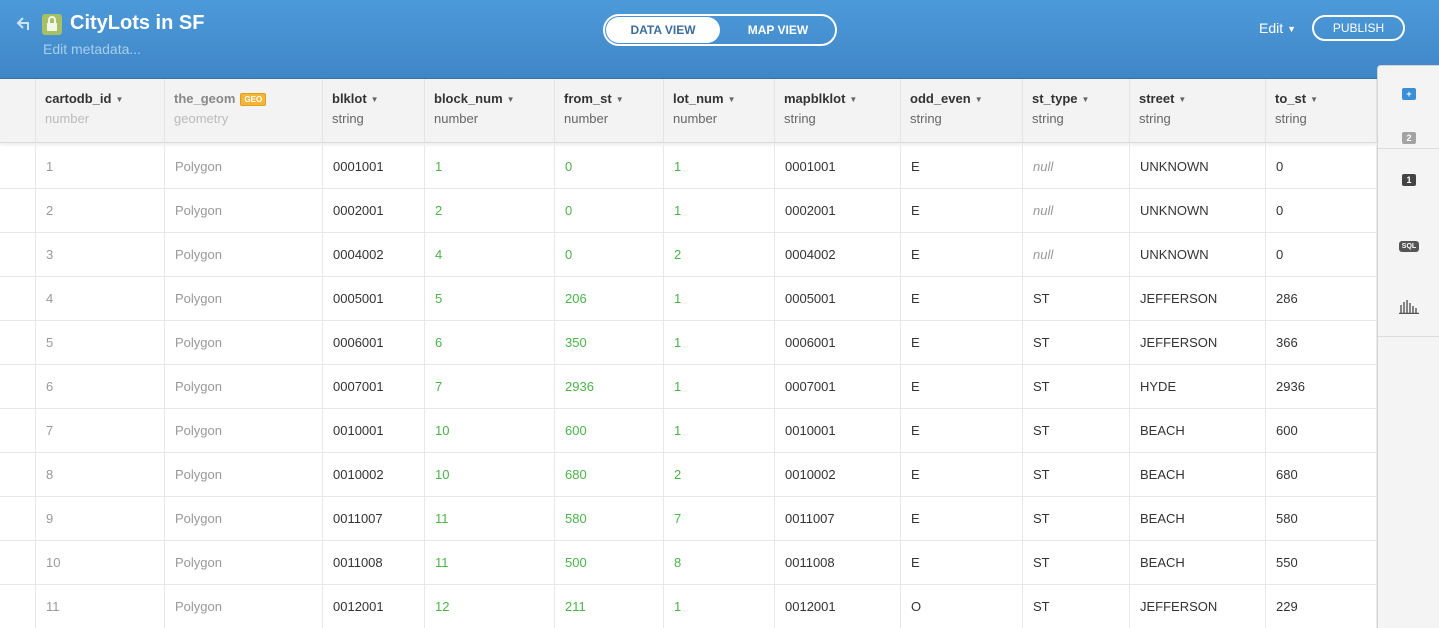 This screenshot has height=628, width=1439. I want to click on table-cell-mapblklot: 0005001, so click(838, 299).